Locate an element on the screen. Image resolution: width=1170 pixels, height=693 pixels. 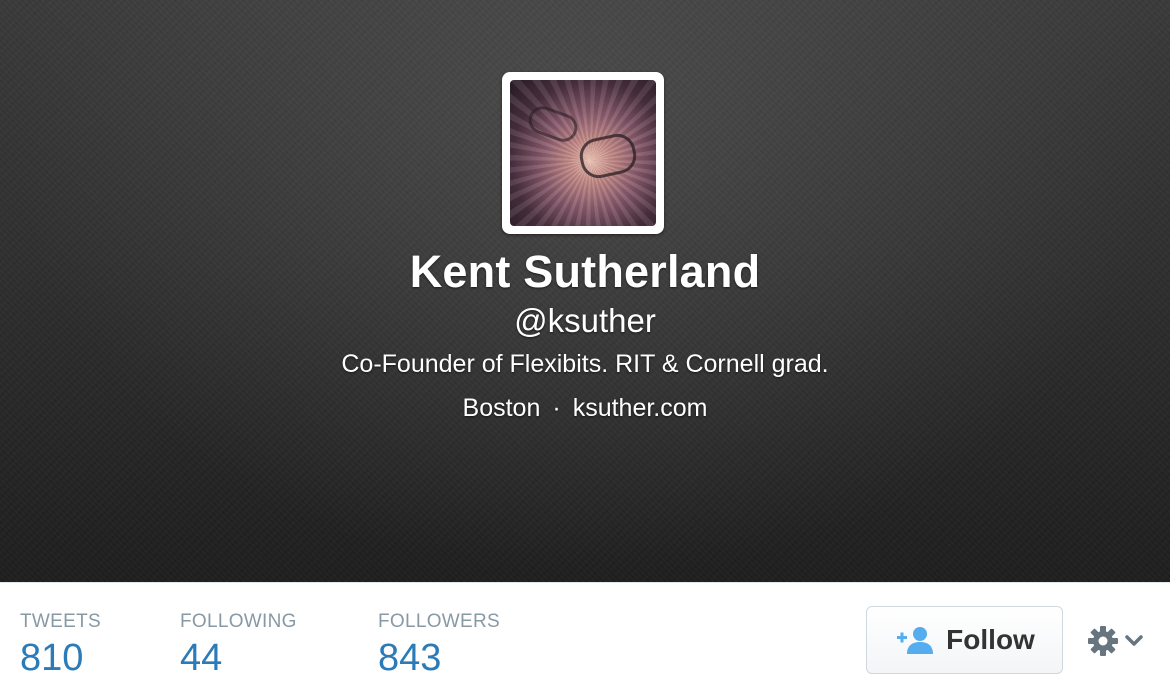
avatar-image is located at coordinates (583, 153).